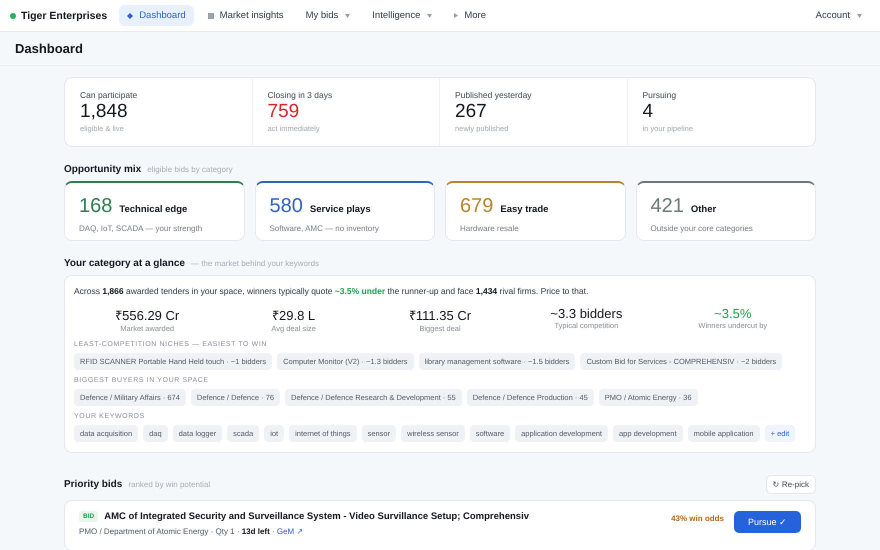  I want to click on section-subtitle: — the market behind your keywords, so click(255, 263).